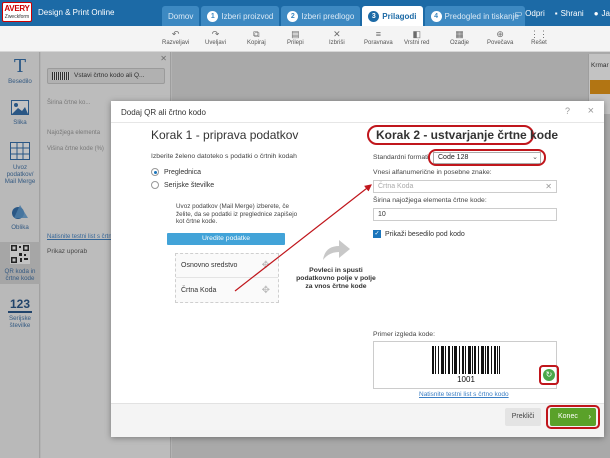  Describe the element at coordinates (337, 34) in the screenshot. I see `trash-icon: ✕` at that location.